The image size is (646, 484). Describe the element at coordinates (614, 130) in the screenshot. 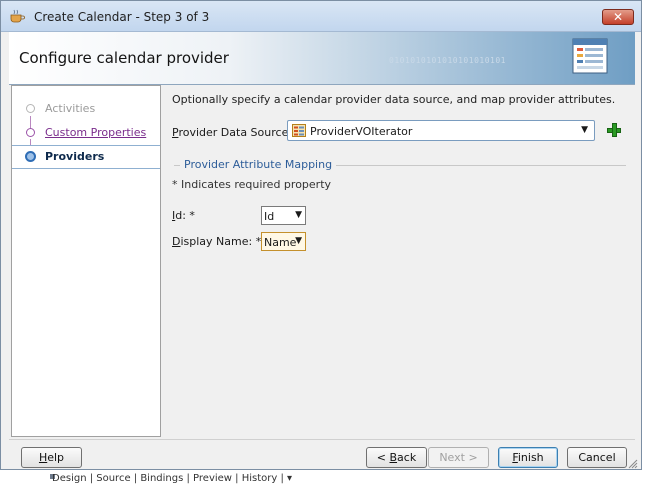

I see `add-data-source-button` at that location.